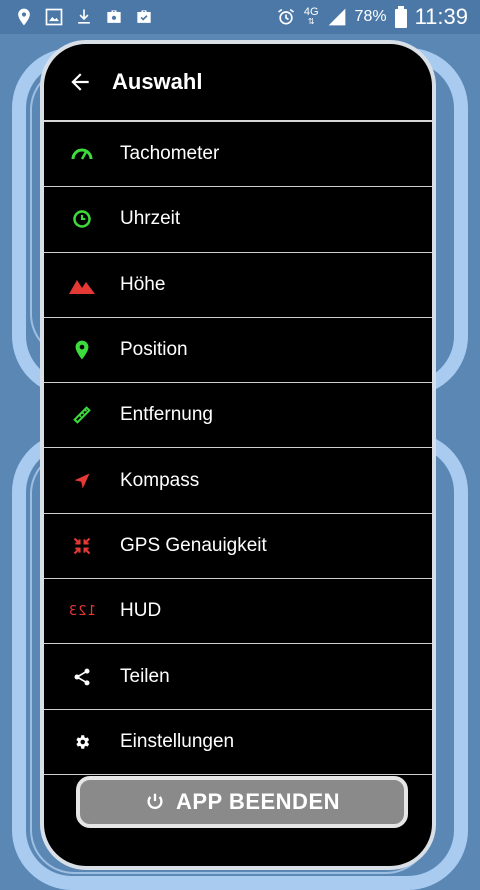  I want to click on menu-item-gps-genauigkeit: GPS Genauigkeit, so click(238, 547).